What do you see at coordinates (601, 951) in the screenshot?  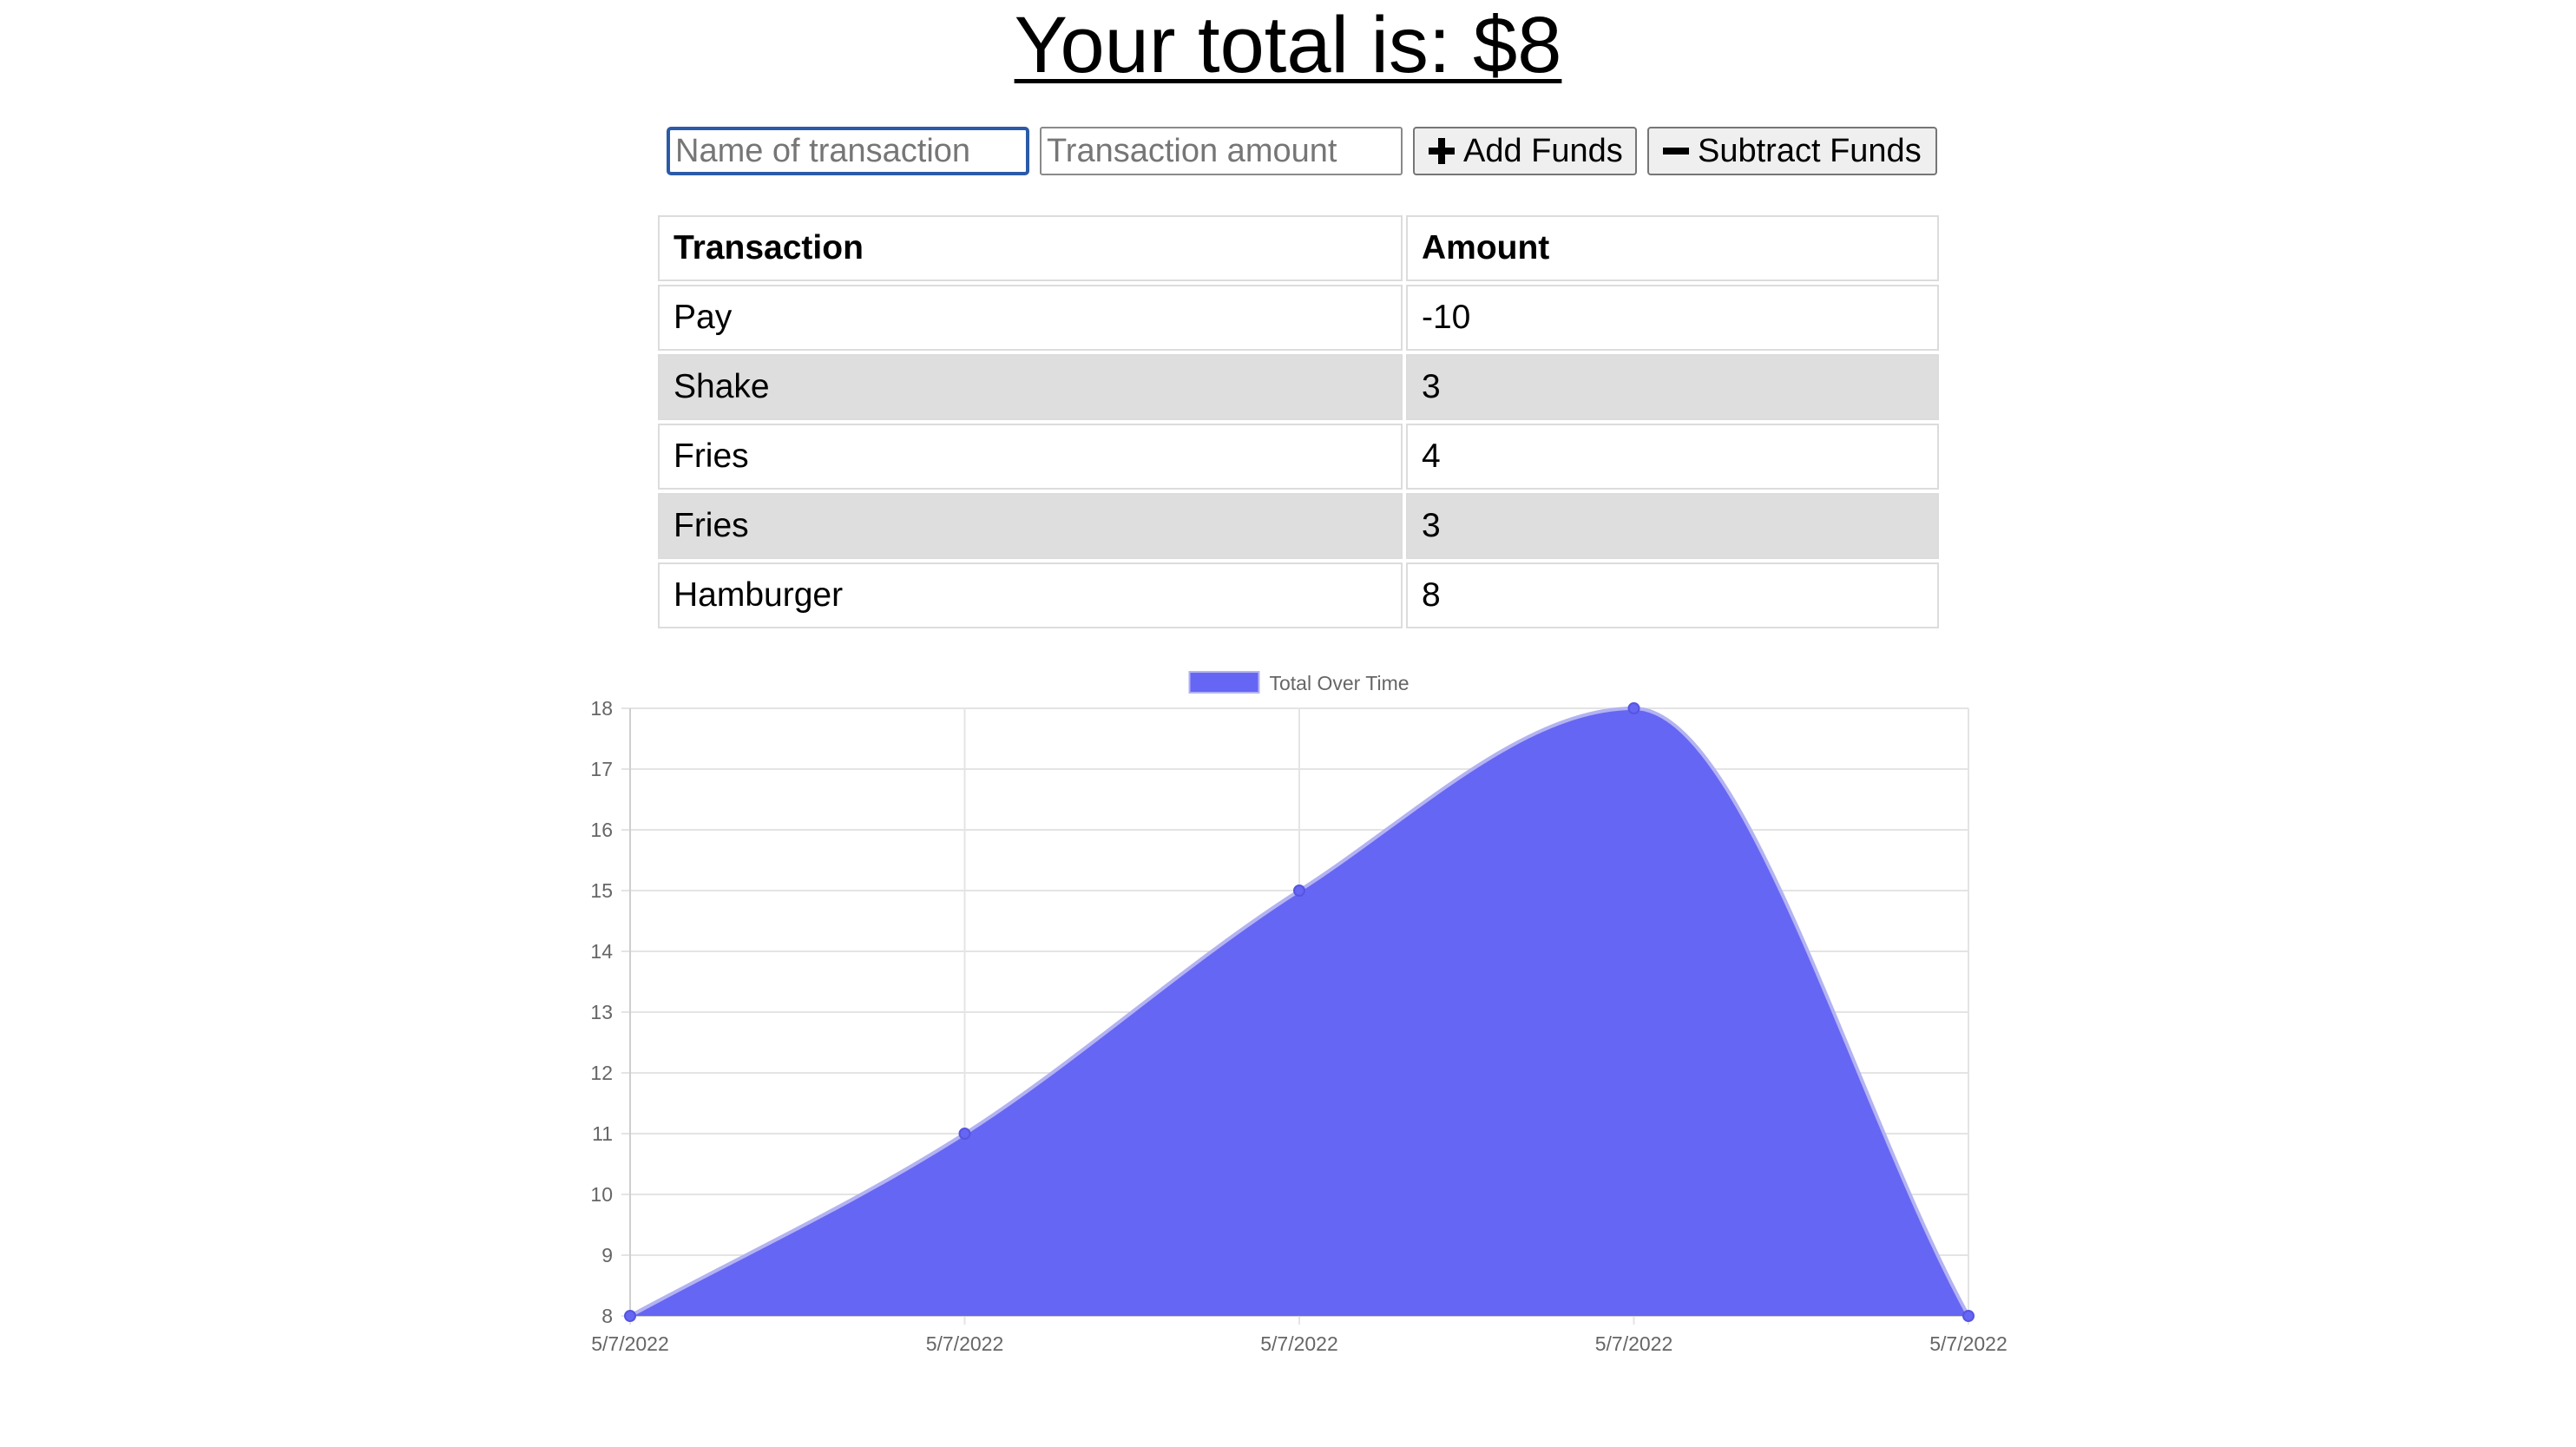 I see `y-tick-label: 14` at bounding box center [601, 951].